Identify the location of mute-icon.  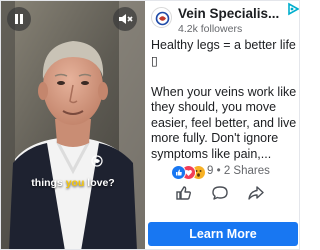
(126, 19).